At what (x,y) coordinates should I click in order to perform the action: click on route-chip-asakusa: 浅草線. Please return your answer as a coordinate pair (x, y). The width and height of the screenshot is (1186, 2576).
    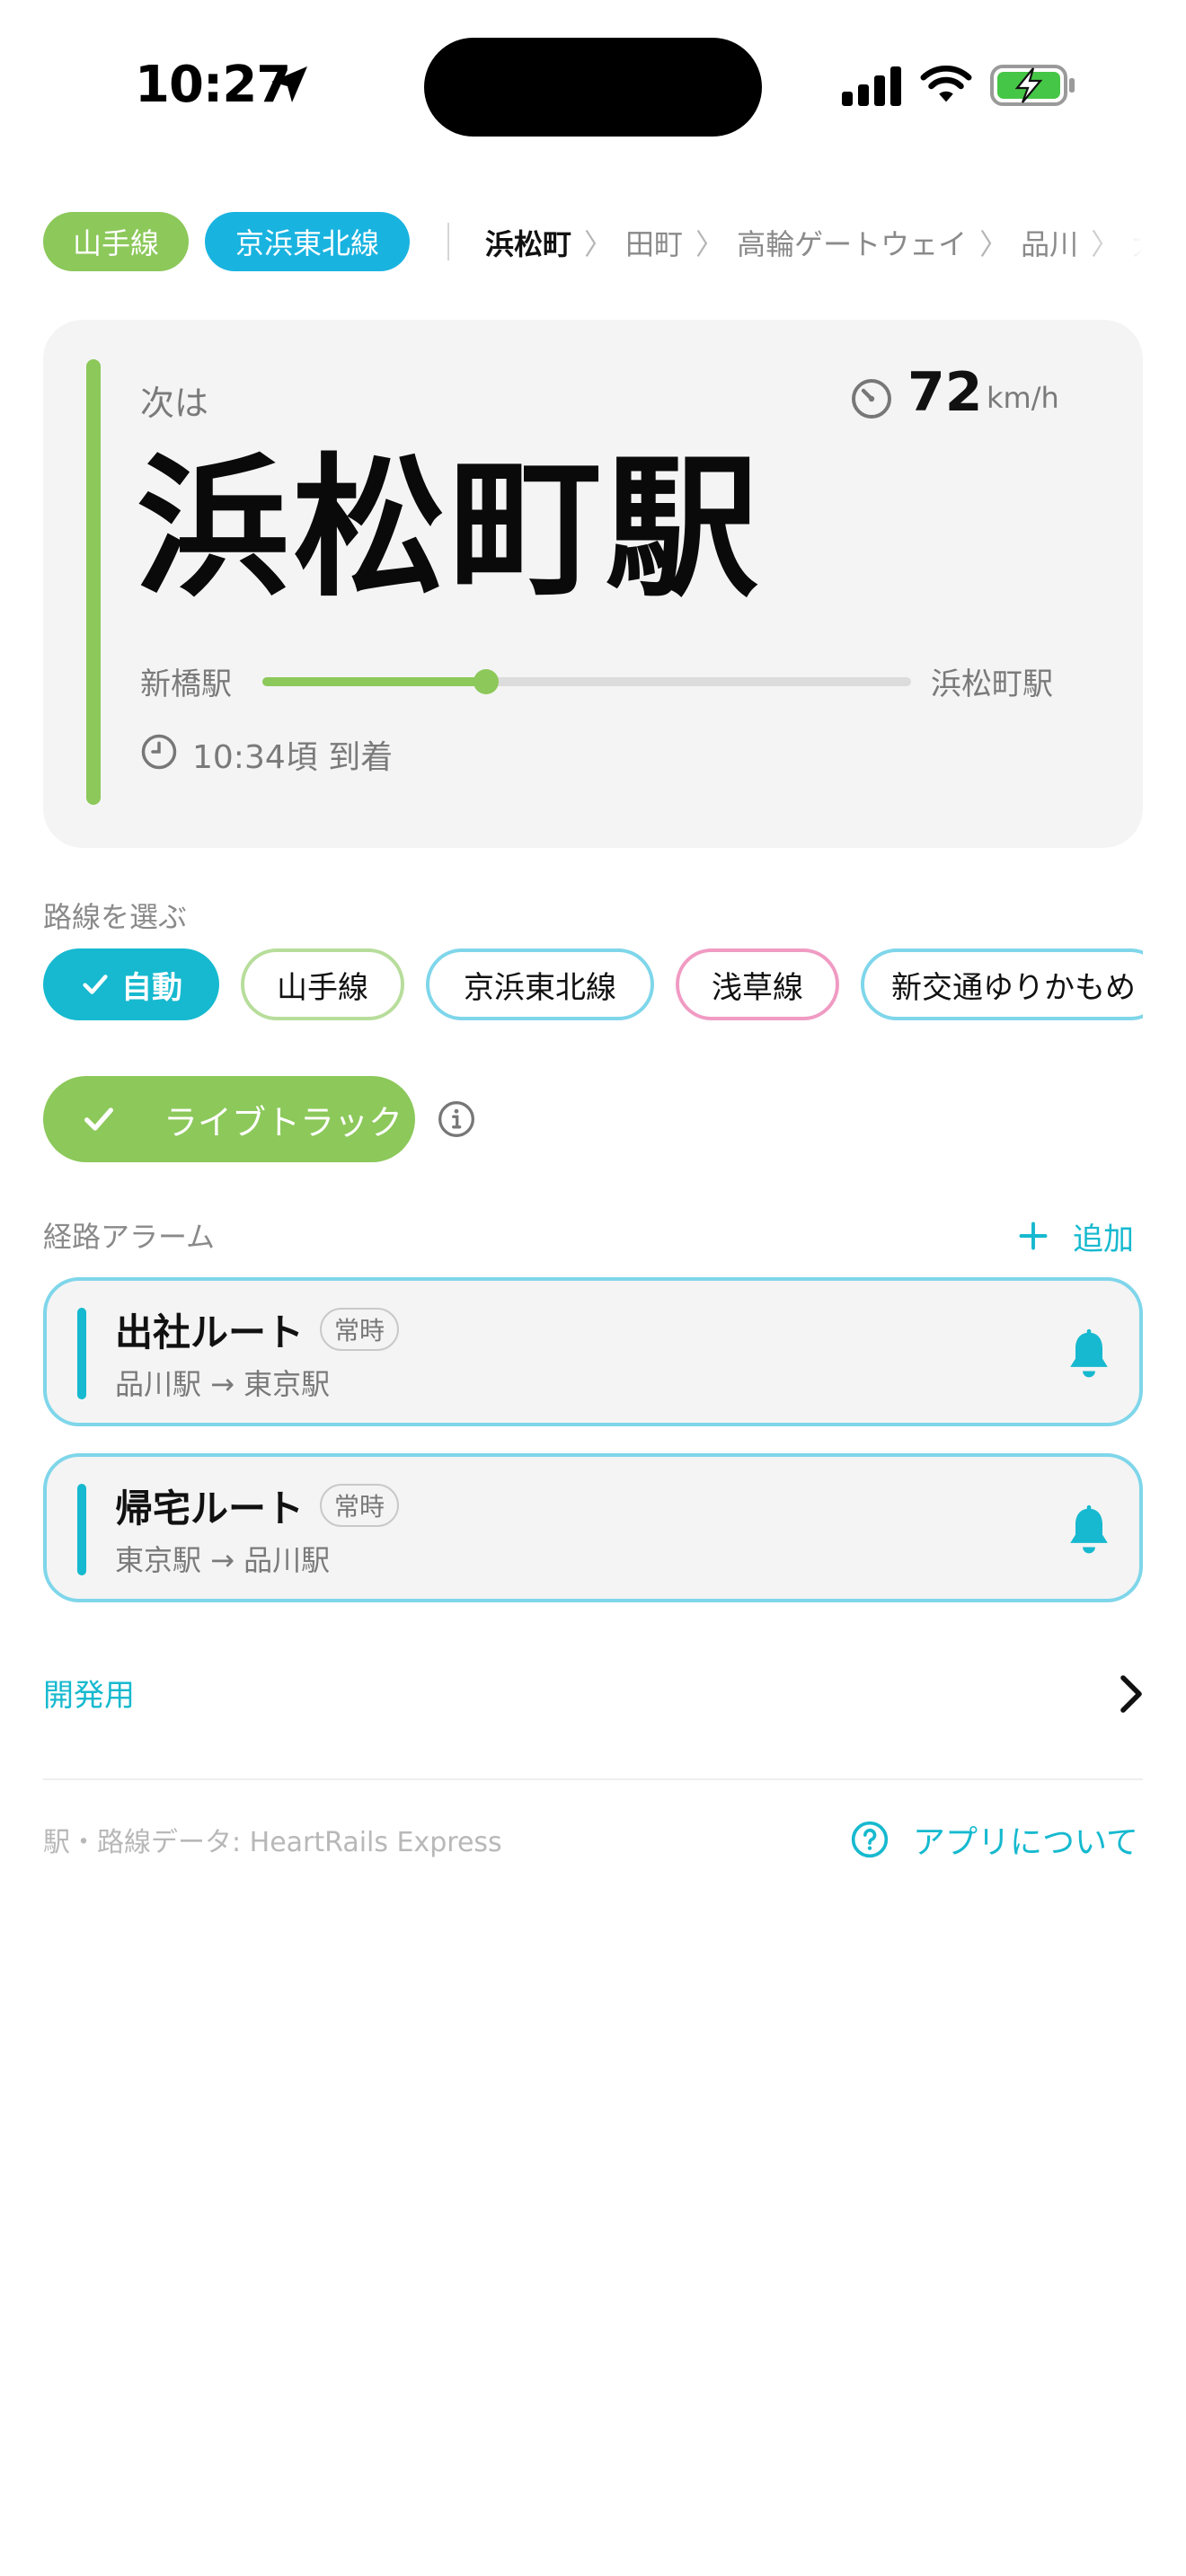
    Looking at the image, I should click on (757, 984).